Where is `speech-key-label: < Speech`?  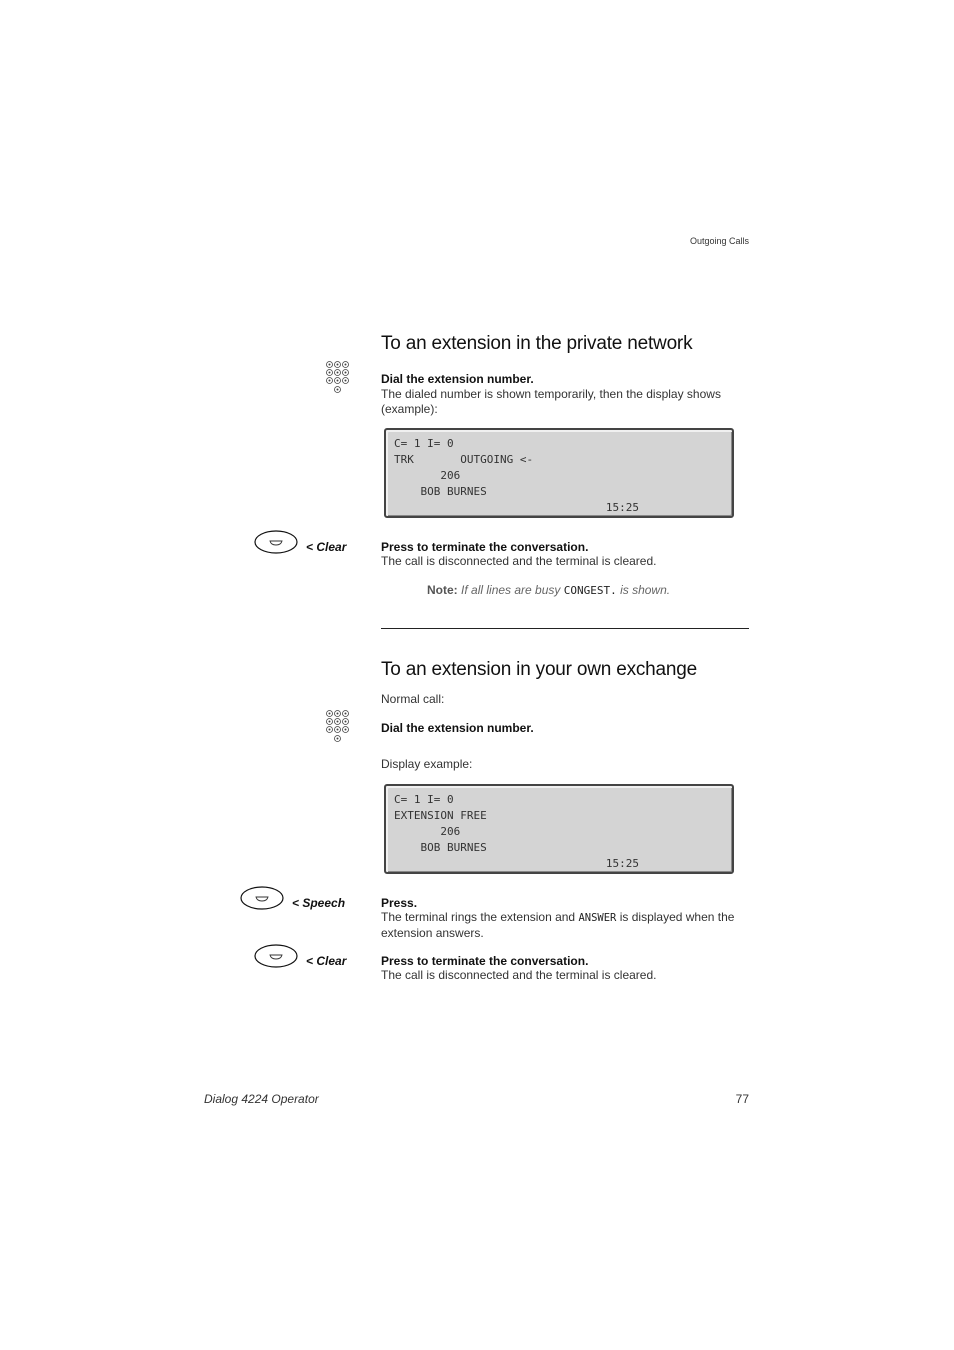
speech-key-label: < Speech is located at coordinates (319, 903).